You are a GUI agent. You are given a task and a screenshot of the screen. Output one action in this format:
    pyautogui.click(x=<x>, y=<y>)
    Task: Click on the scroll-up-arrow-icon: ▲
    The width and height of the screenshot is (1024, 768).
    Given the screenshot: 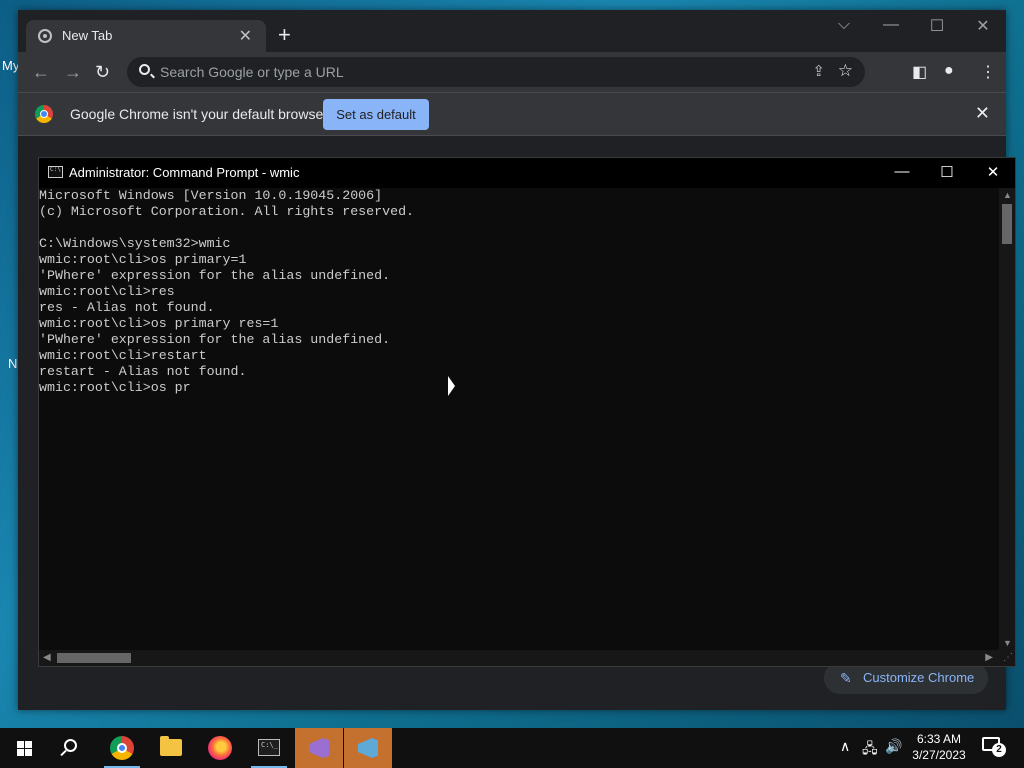 What is the action you would take?
    pyautogui.click(x=1007, y=195)
    